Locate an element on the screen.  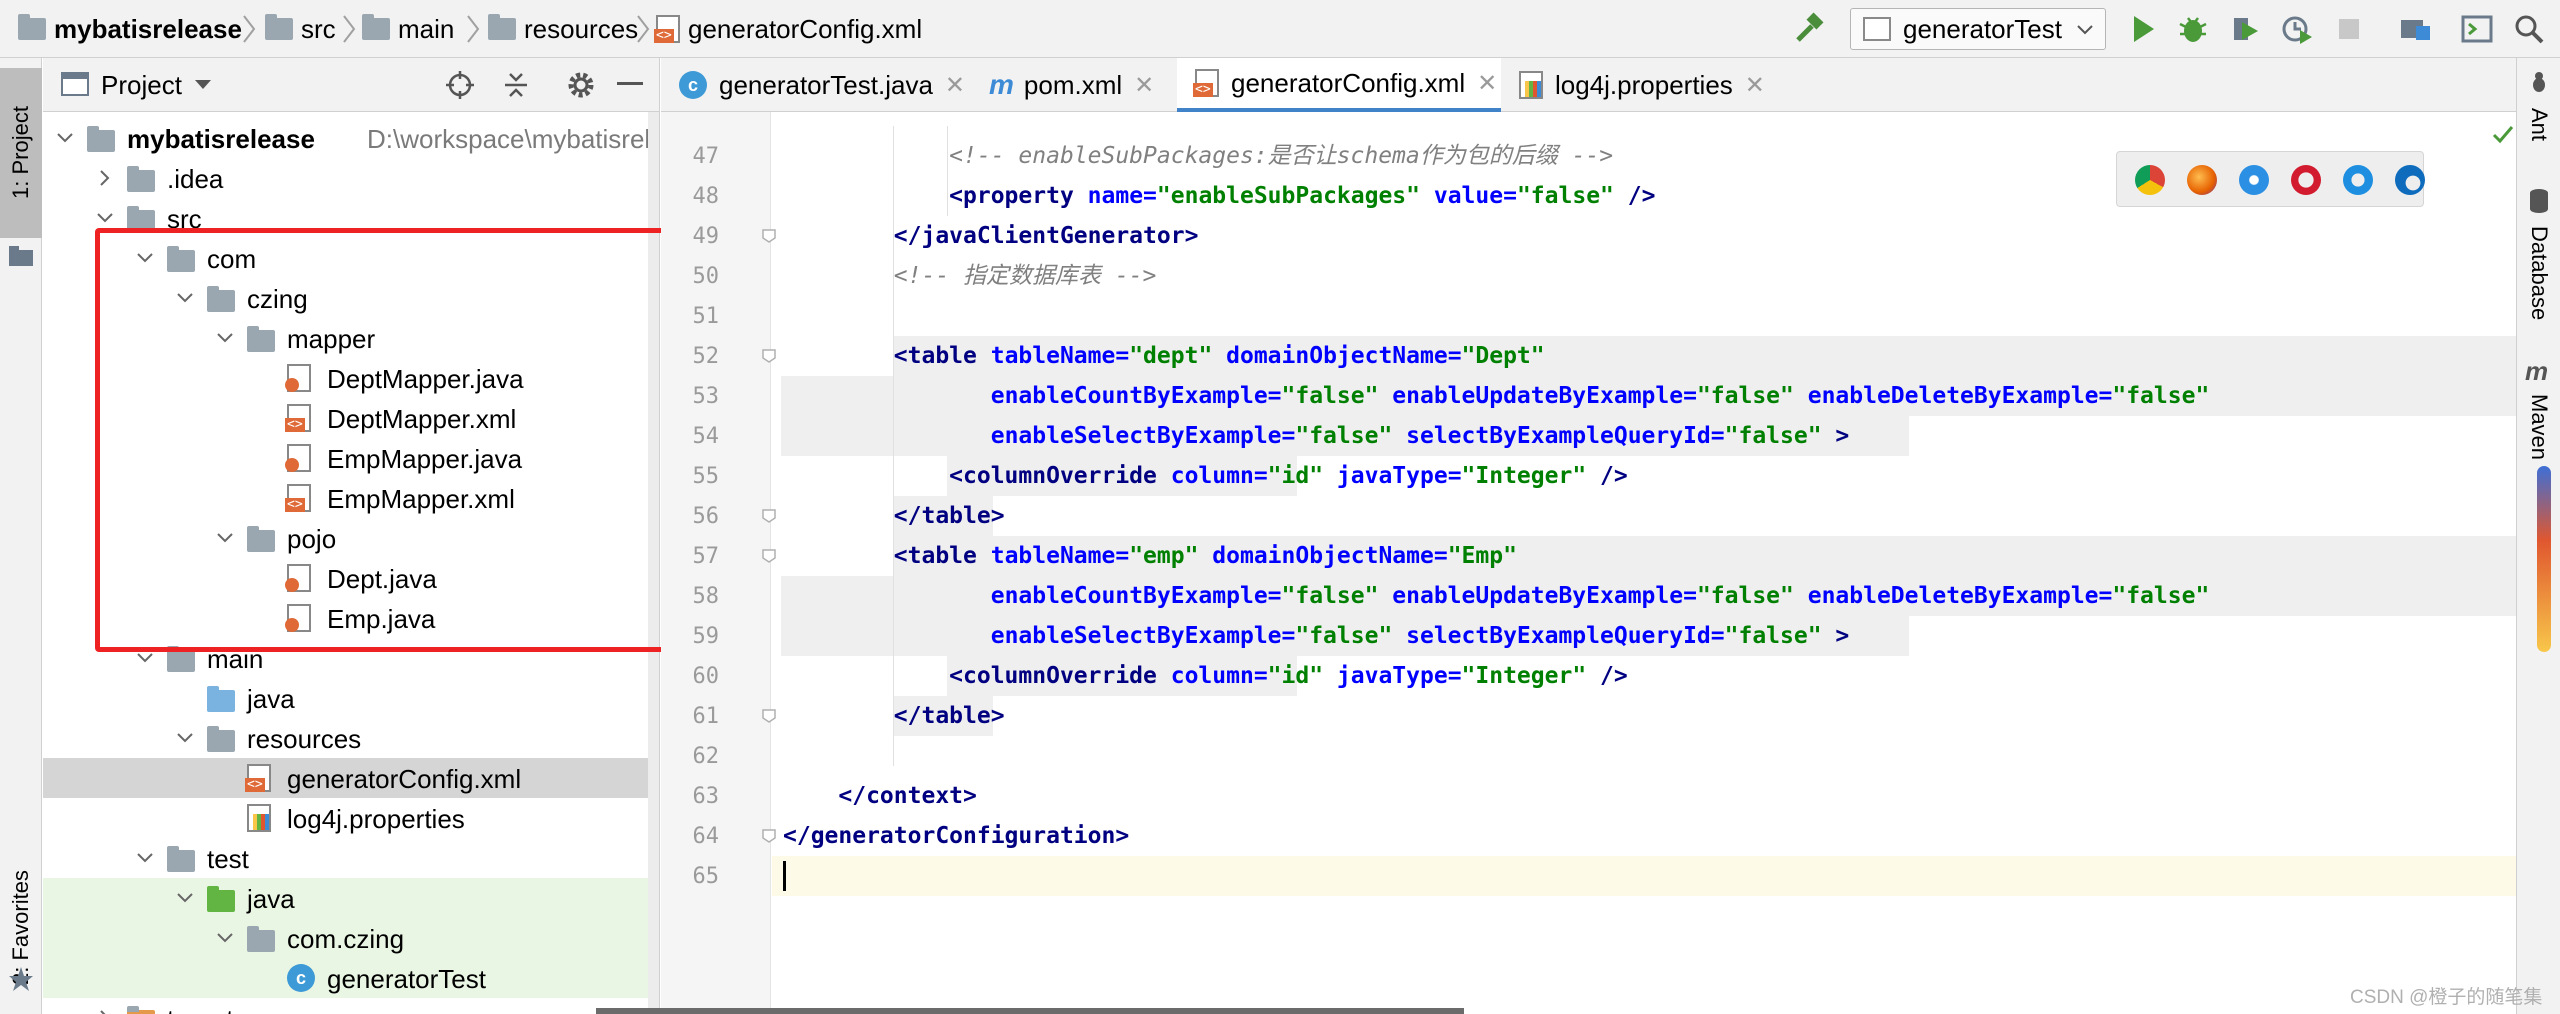
tree-row: log4j.properties is located at coordinates (351, 818).